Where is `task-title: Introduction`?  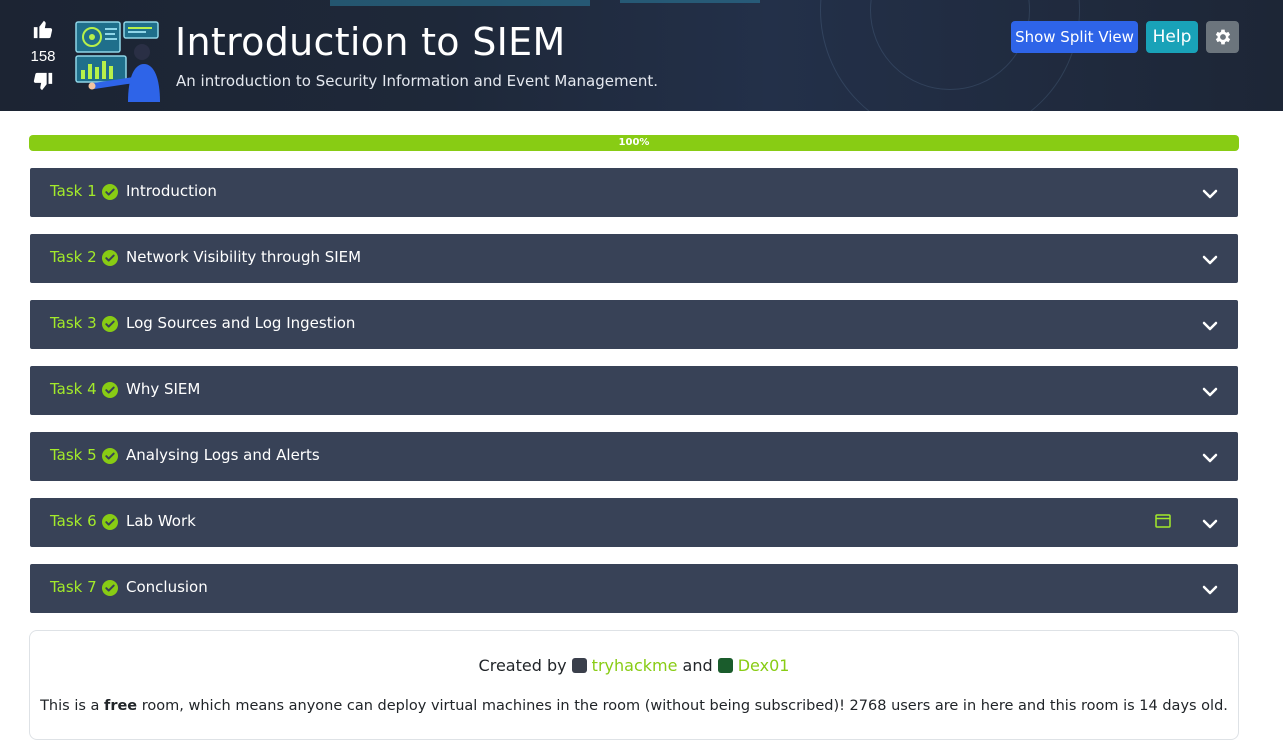 task-title: Introduction is located at coordinates (171, 191).